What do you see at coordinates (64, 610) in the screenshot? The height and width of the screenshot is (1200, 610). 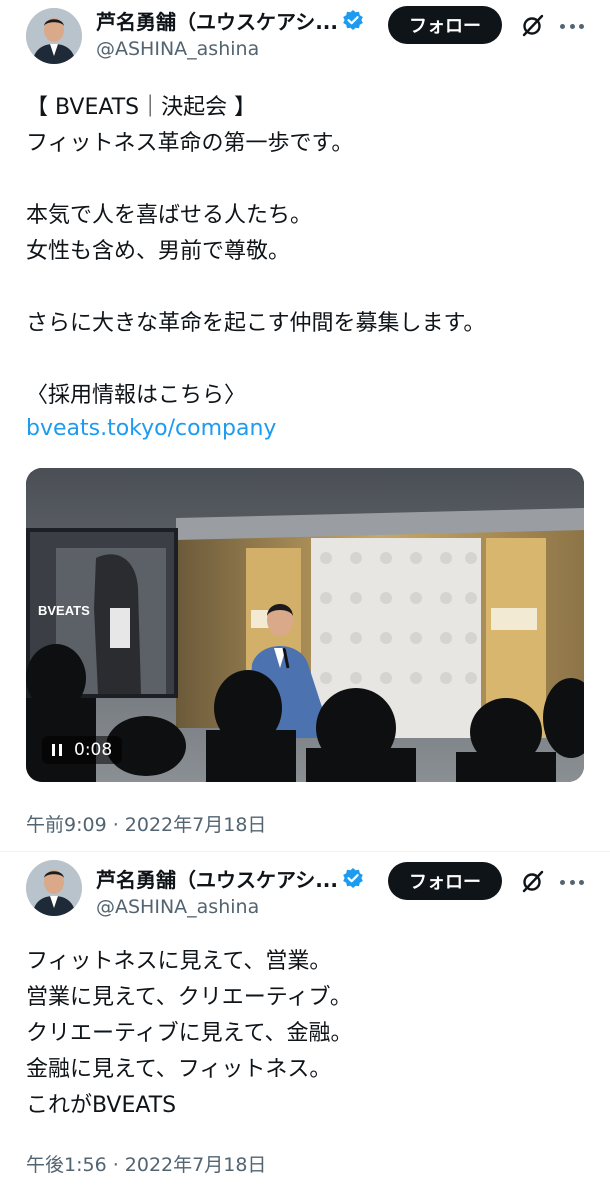 I see `screen-text: BVEATS` at bounding box center [64, 610].